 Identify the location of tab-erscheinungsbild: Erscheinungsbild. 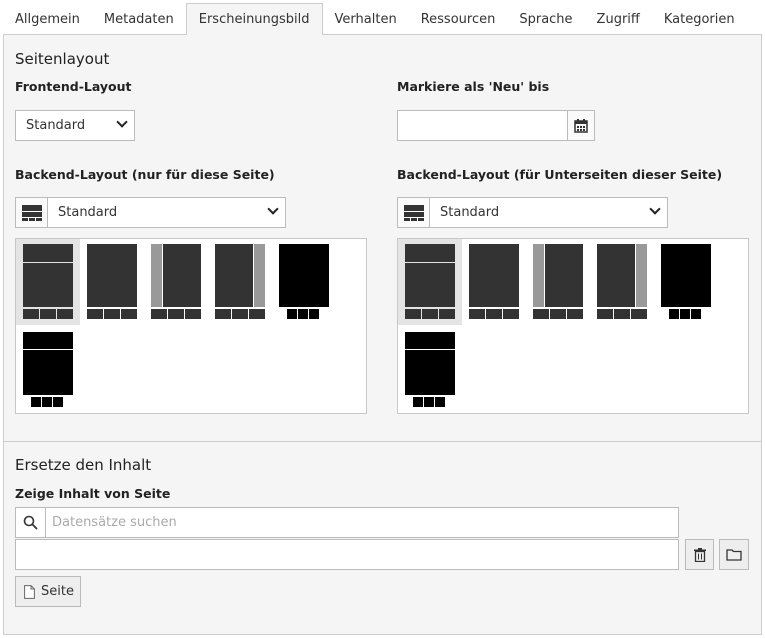
(254, 19).